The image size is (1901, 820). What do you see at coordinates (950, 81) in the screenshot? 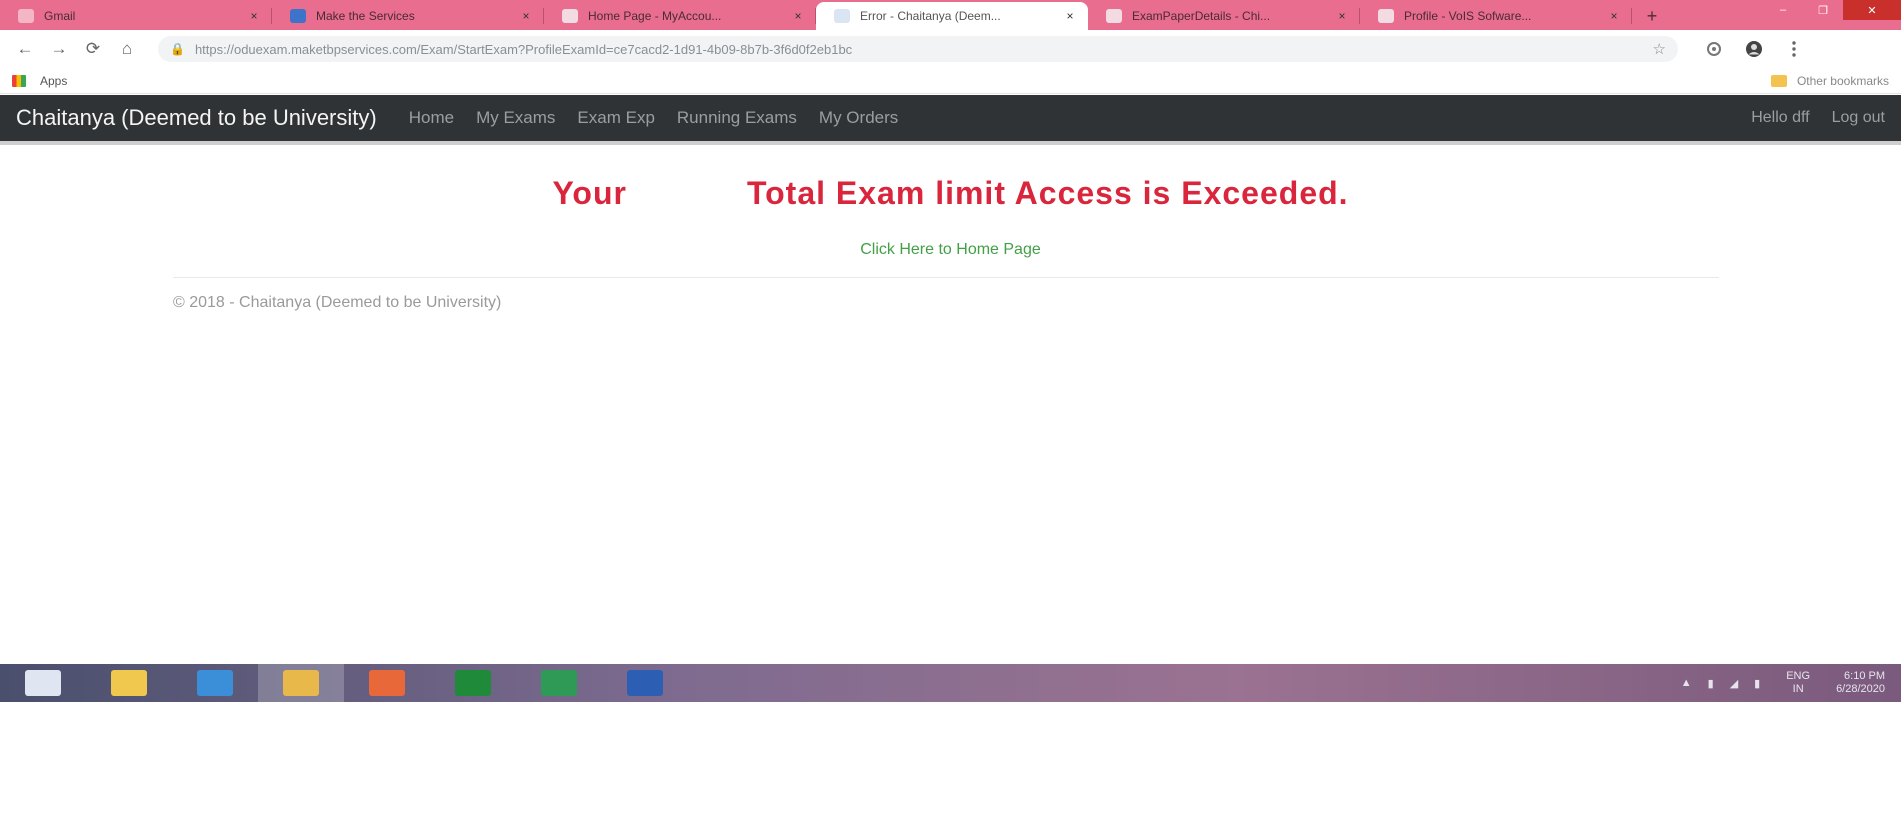
I see `bookmarks-bar: Apps Other bookmarks` at bounding box center [950, 81].